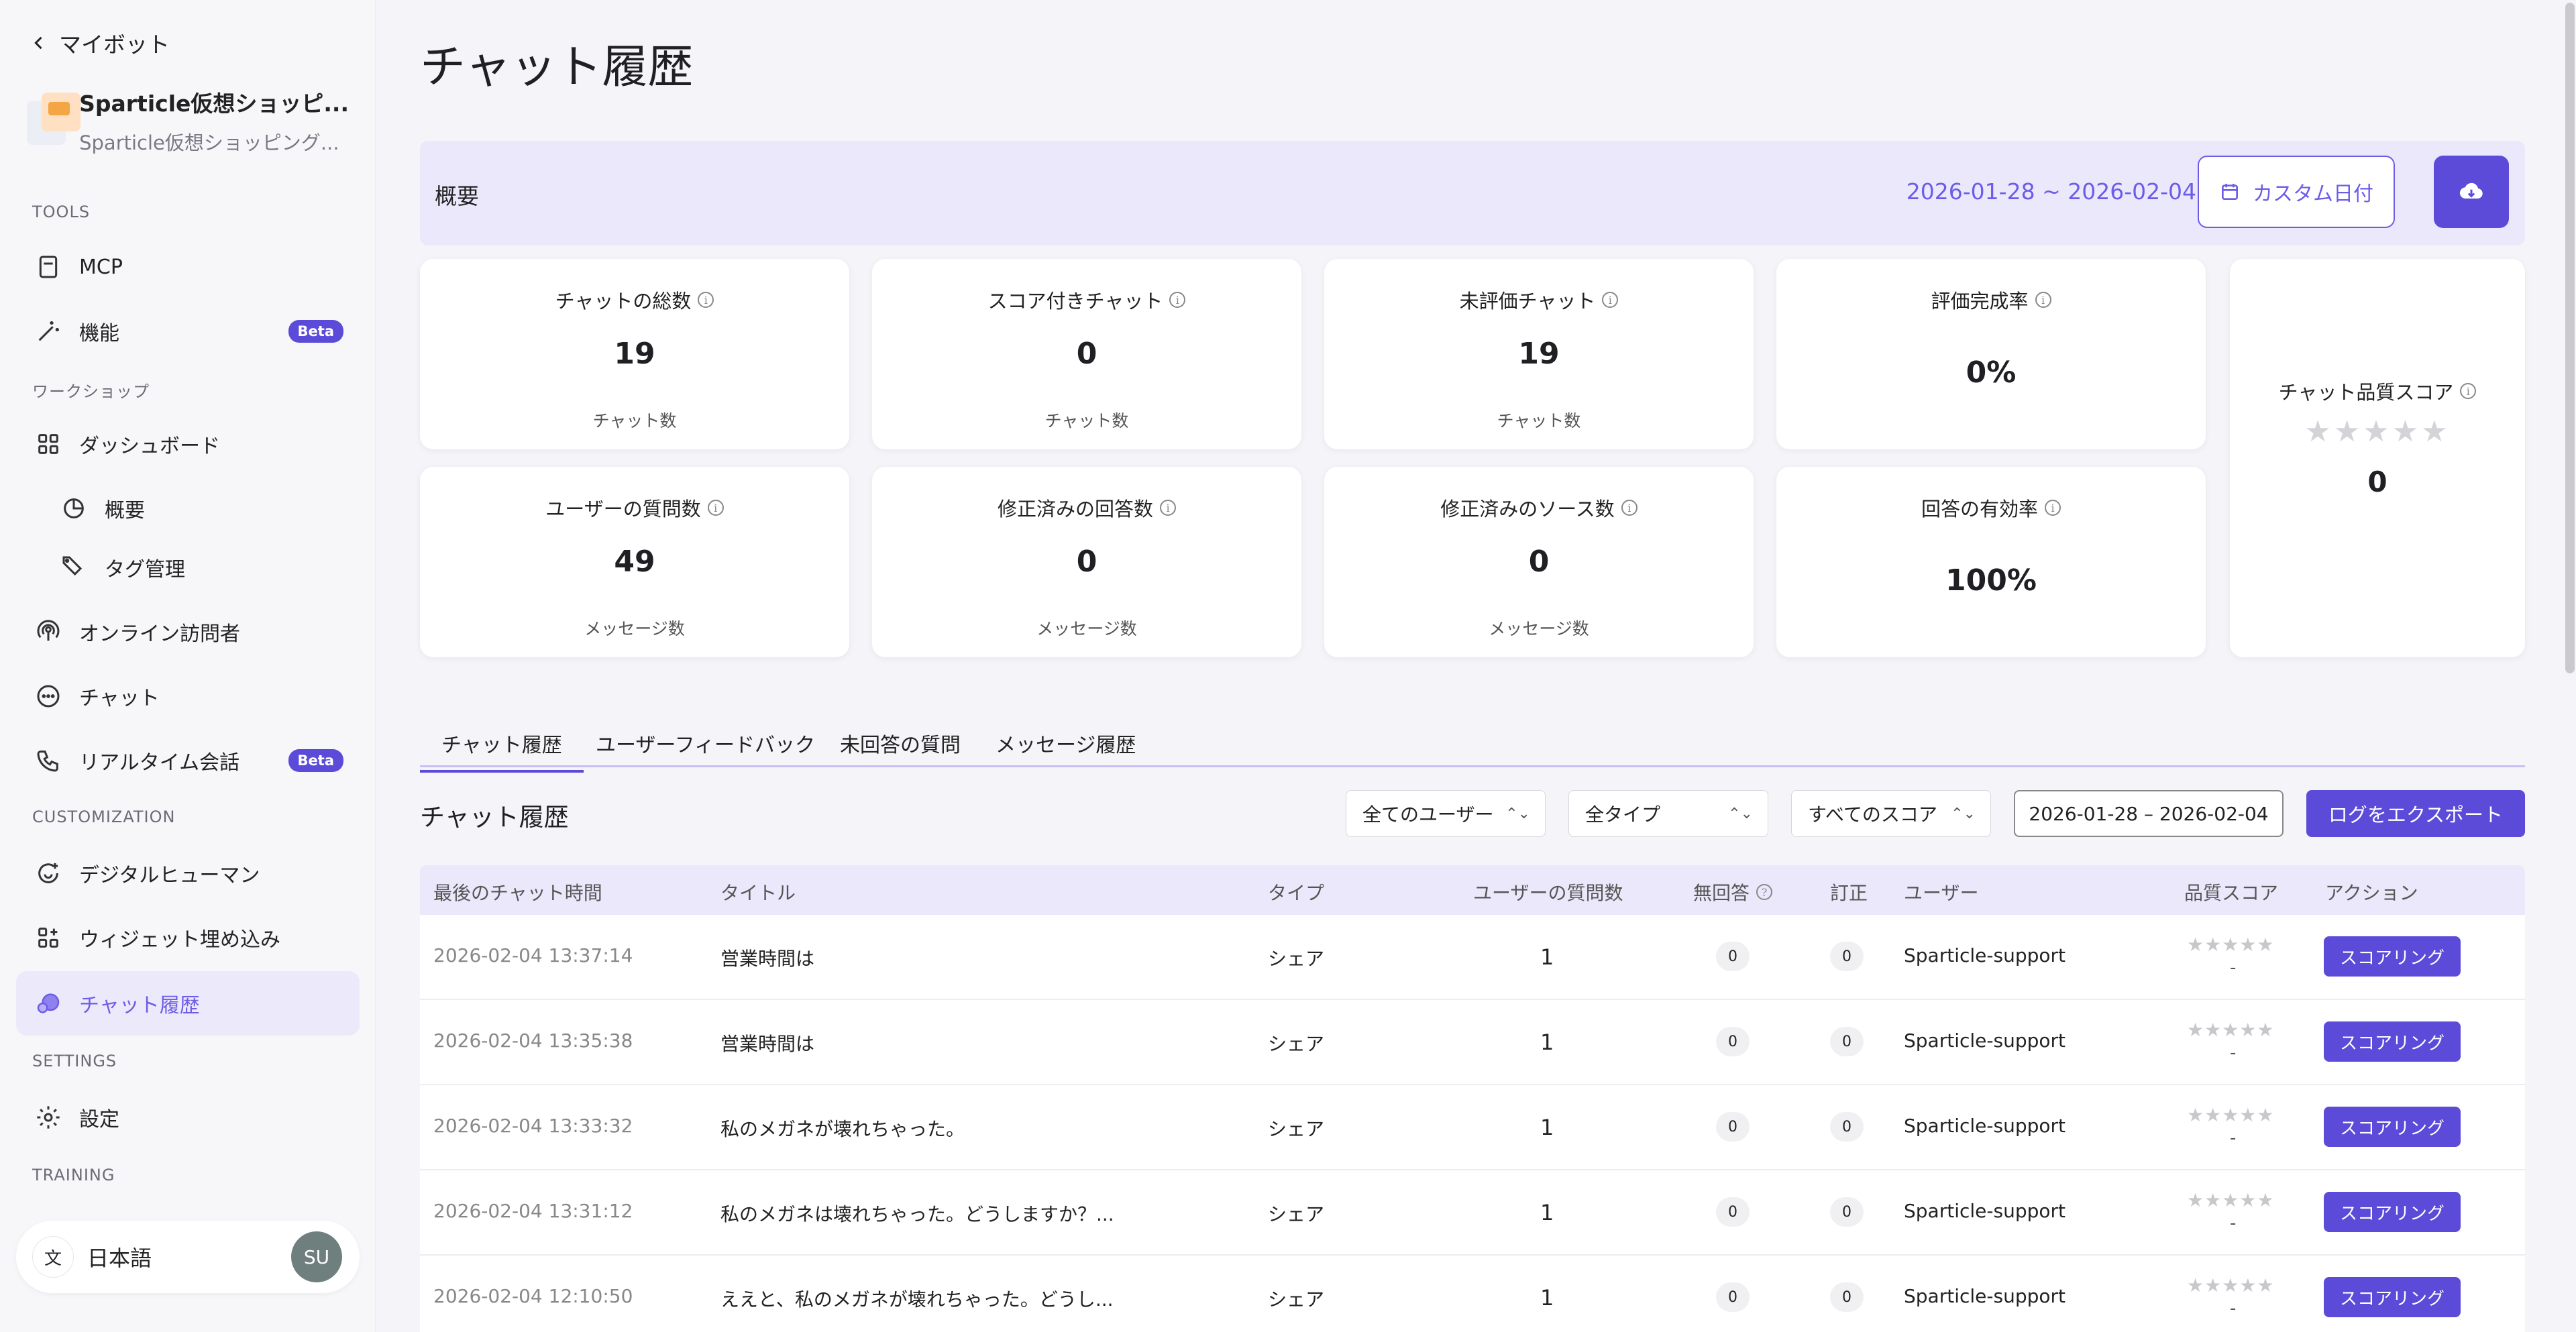  Describe the element at coordinates (1539, 421) in the screenshot. I see `stat-unit: チャット数` at that location.